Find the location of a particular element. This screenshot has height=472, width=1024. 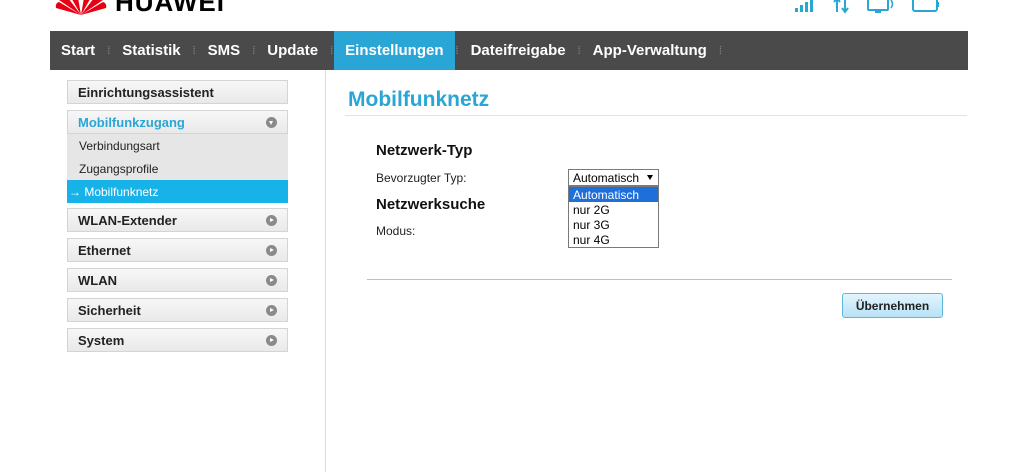

status-icons is located at coordinates (867, 7).